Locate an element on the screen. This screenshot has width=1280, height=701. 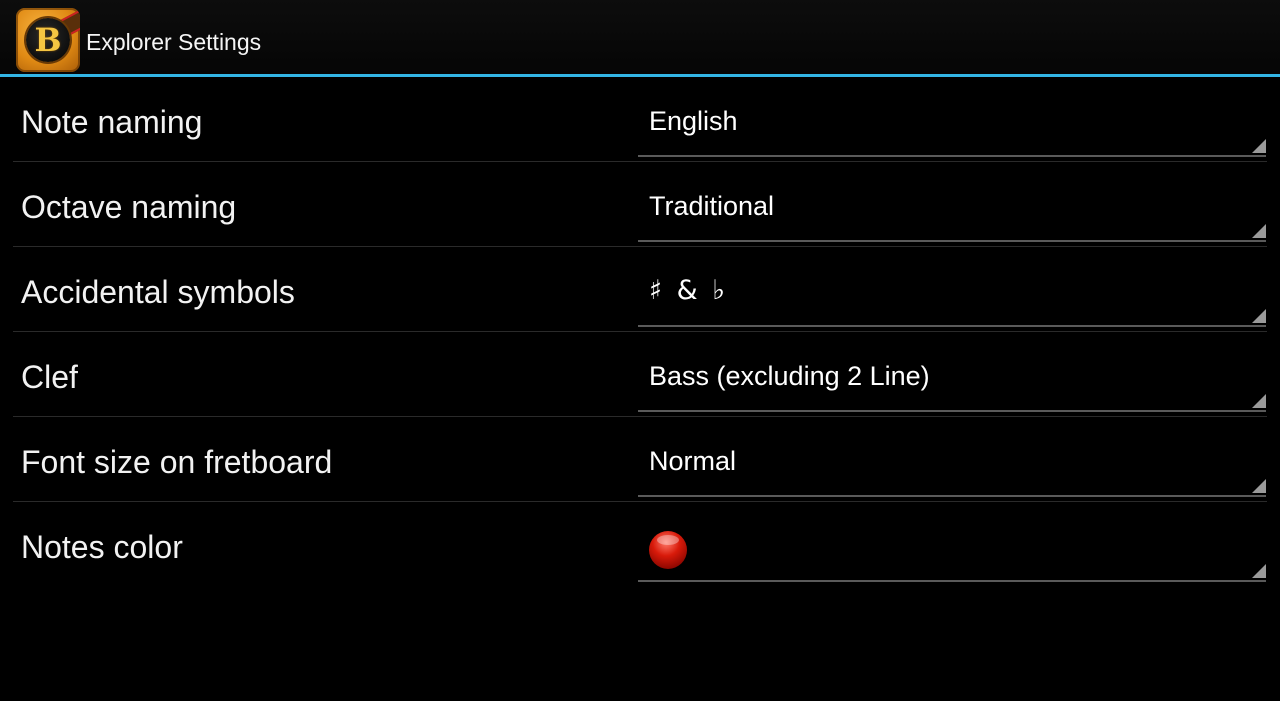
font-size-spinner: Normal is located at coordinates (952, 457).